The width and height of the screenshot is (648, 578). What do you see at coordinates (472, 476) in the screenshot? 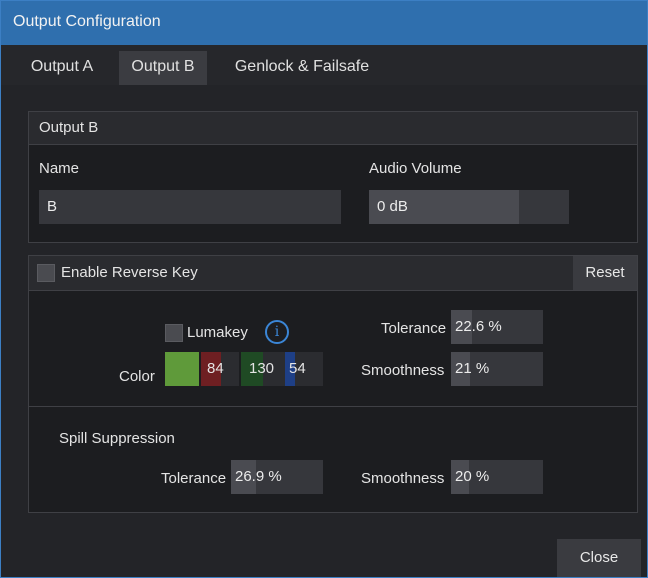
I see `spill-smoothness-value: 20 %` at bounding box center [472, 476].